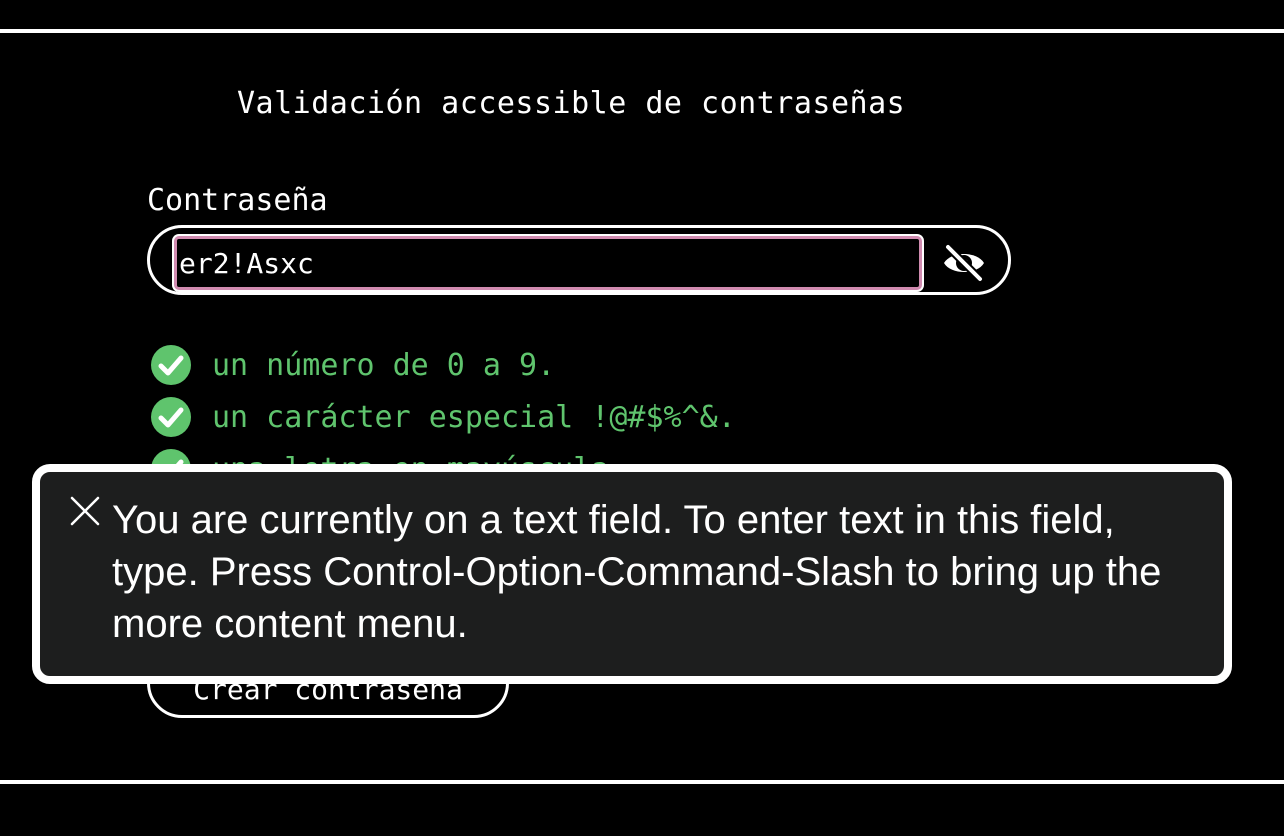  I want to click on requirement-item: un carácter especial !@#$%^&., so click(443, 417).